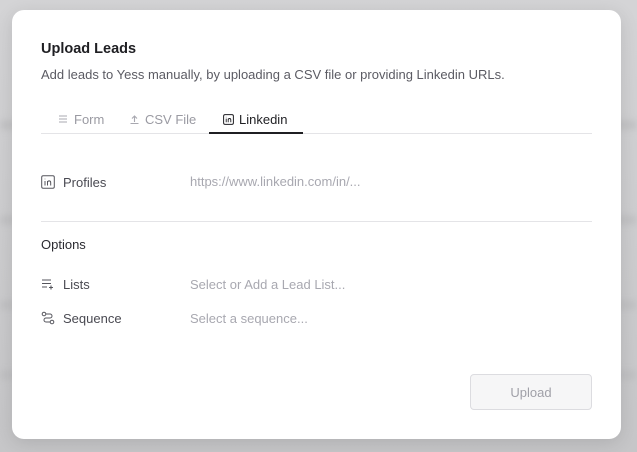 The height and width of the screenshot is (452, 637). Describe the element at coordinates (531, 392) in the screenshot. I see `upload-button: Upload` at that location.